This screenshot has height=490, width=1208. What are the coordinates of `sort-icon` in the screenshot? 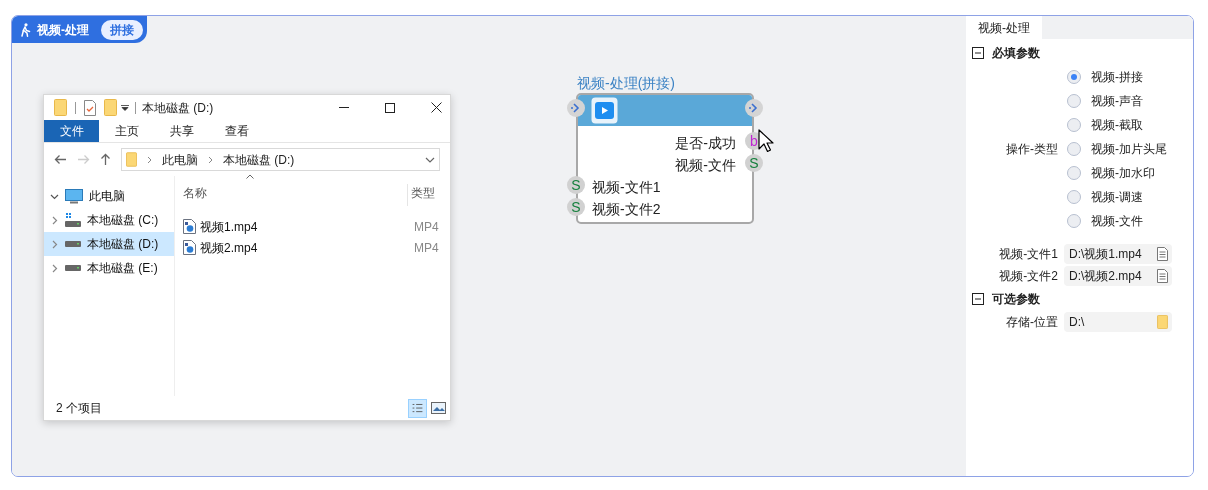 It's located at (250, 176).